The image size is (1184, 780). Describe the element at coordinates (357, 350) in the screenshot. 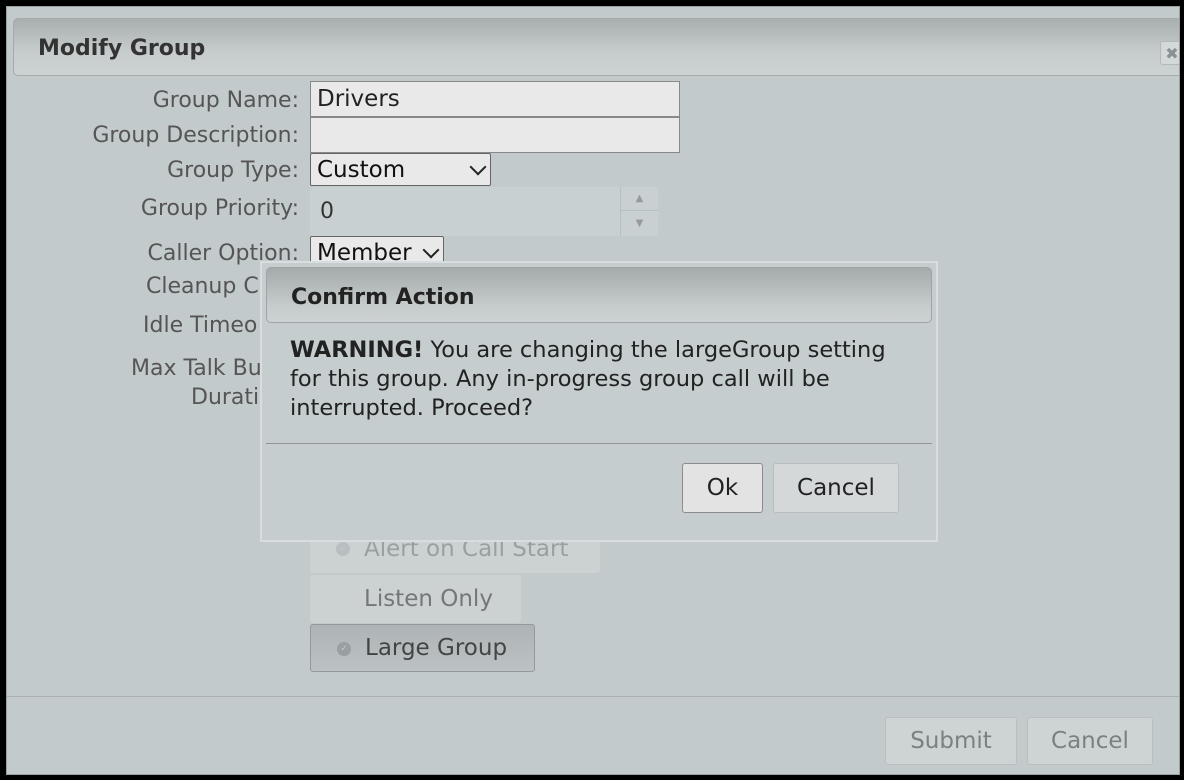

I see `warning-label: WARNING!` at that location.